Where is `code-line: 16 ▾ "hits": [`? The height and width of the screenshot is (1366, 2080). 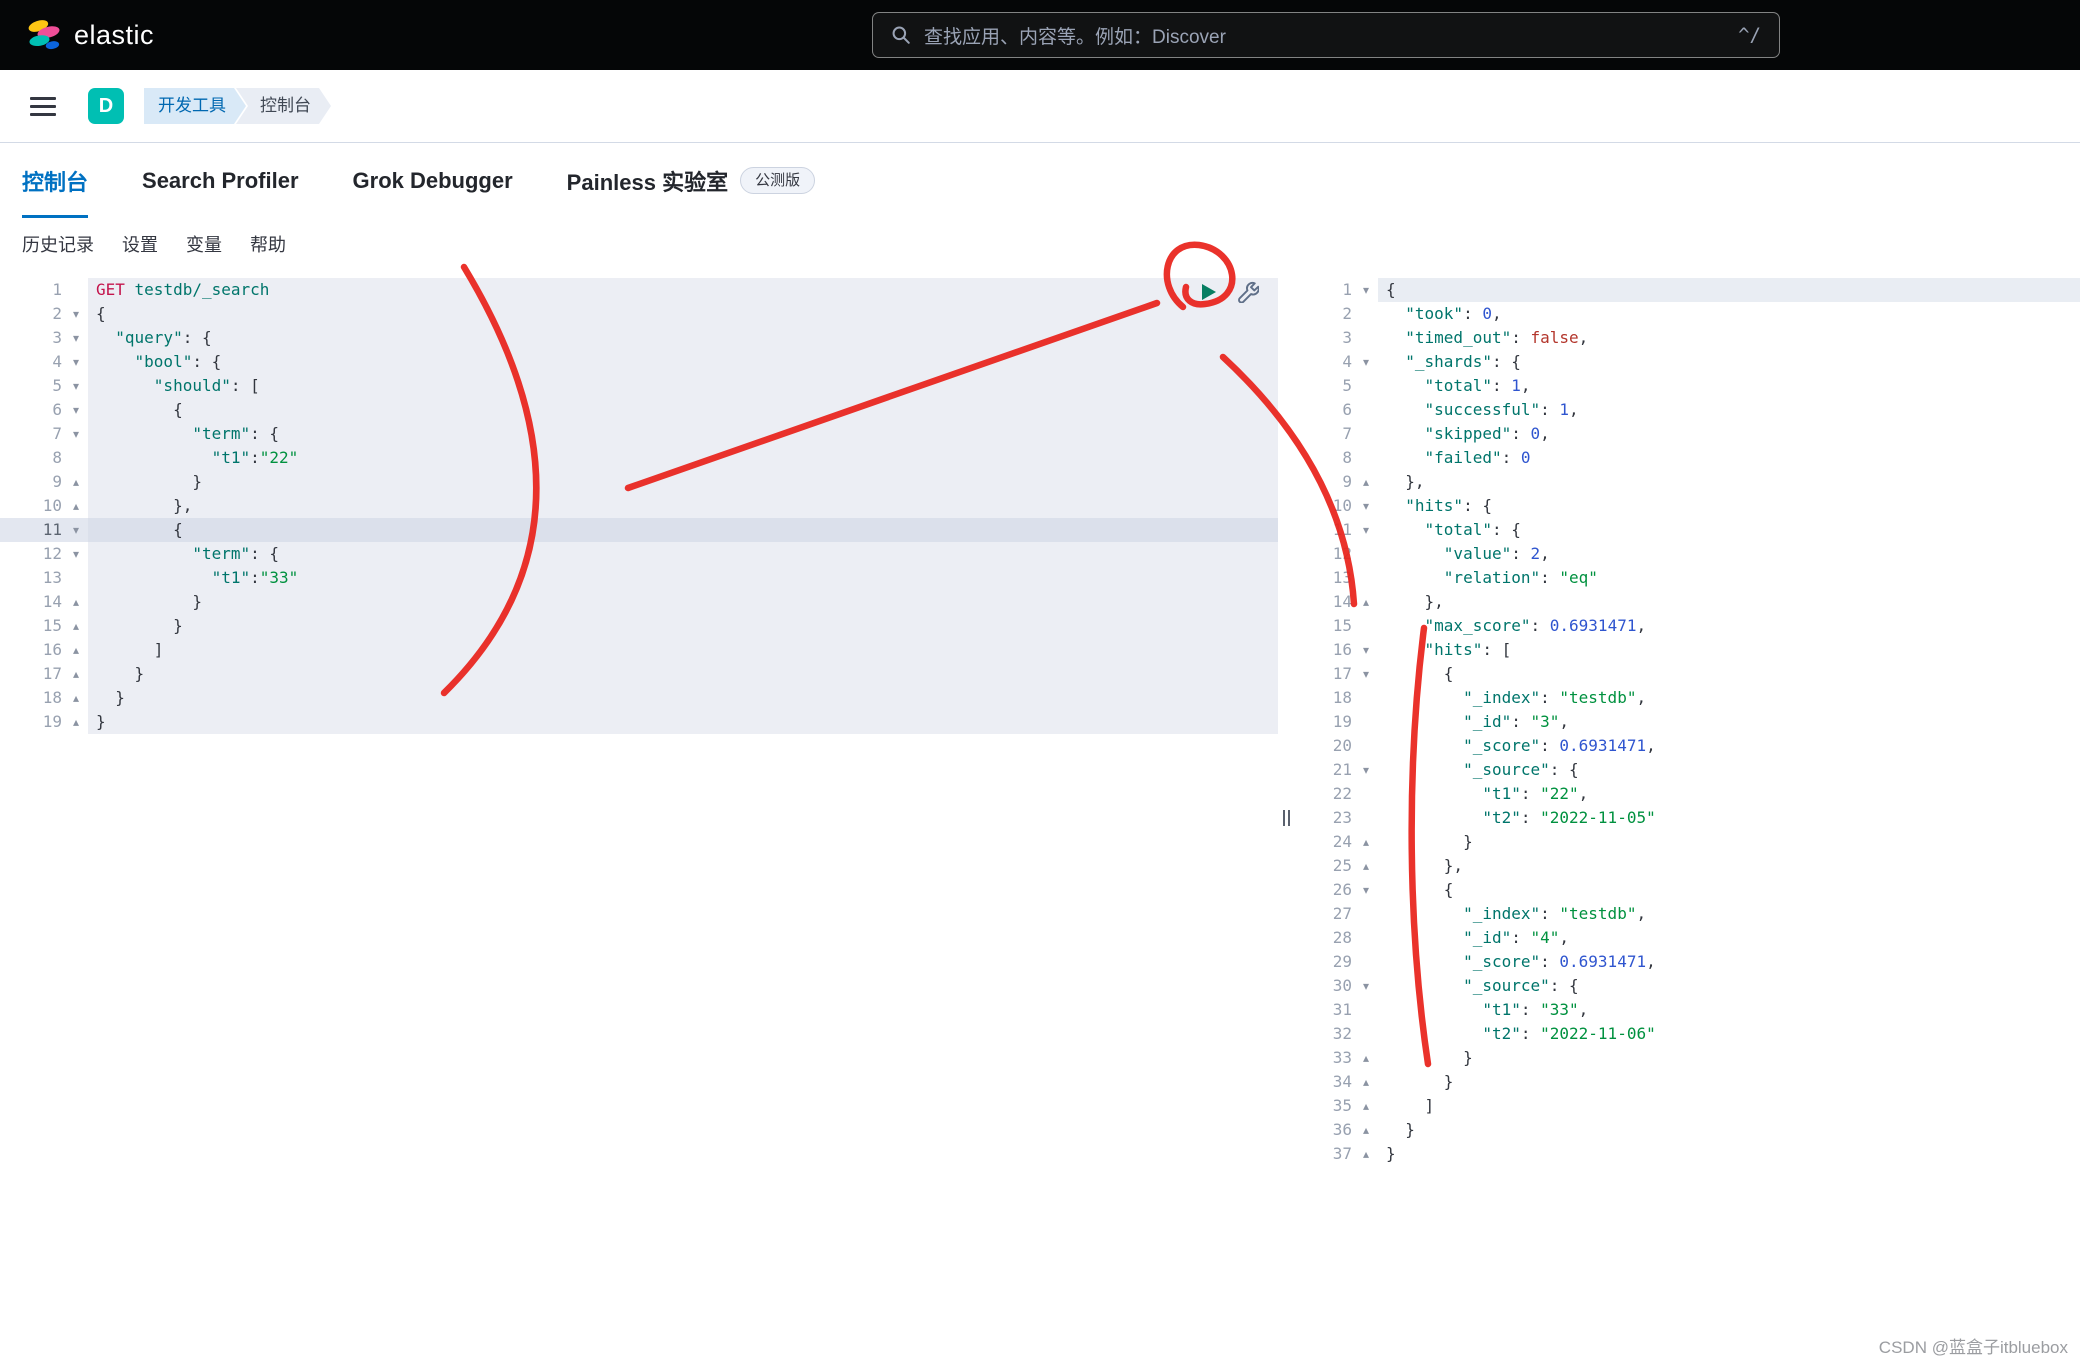
code-line: 16 ▾ "hits": [ is located at coordinates (1687, 650).